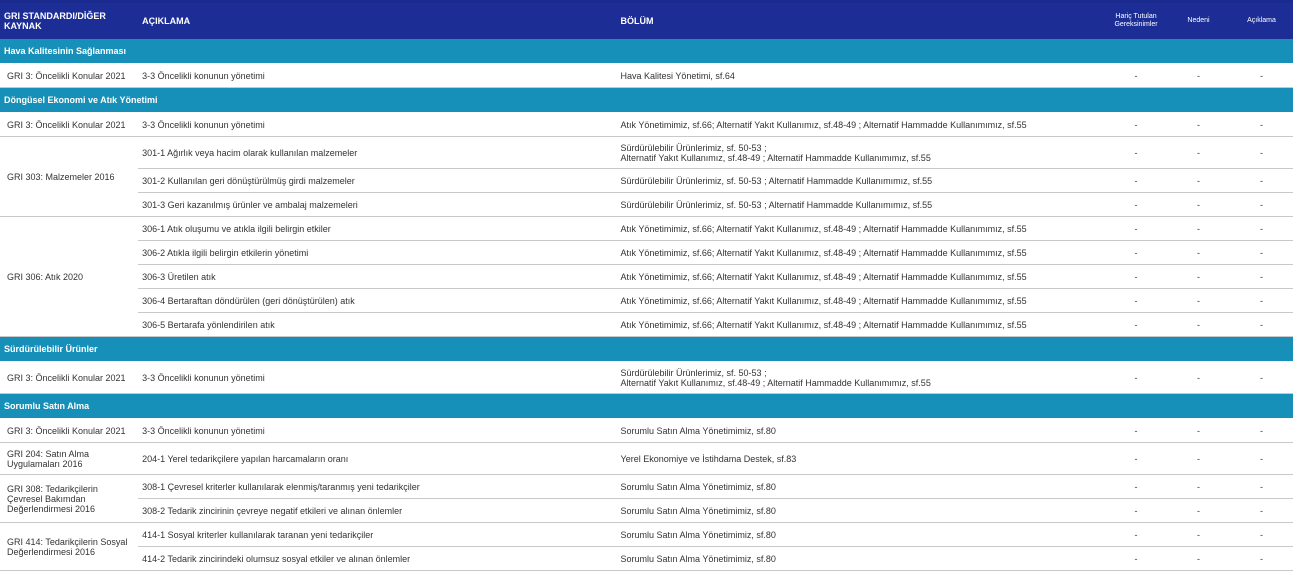  I want to click on col-header-gri: GRI STANDARDI/DİĞER KAYNAK, so click(69, 21).